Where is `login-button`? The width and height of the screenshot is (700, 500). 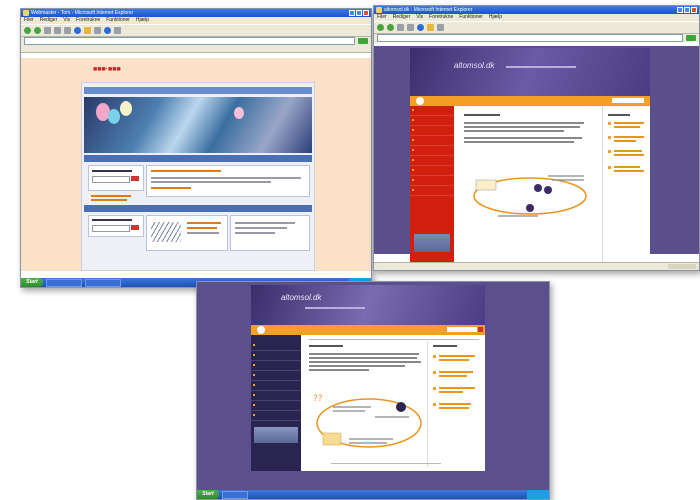
login-button is located at coordinates (135, 178).